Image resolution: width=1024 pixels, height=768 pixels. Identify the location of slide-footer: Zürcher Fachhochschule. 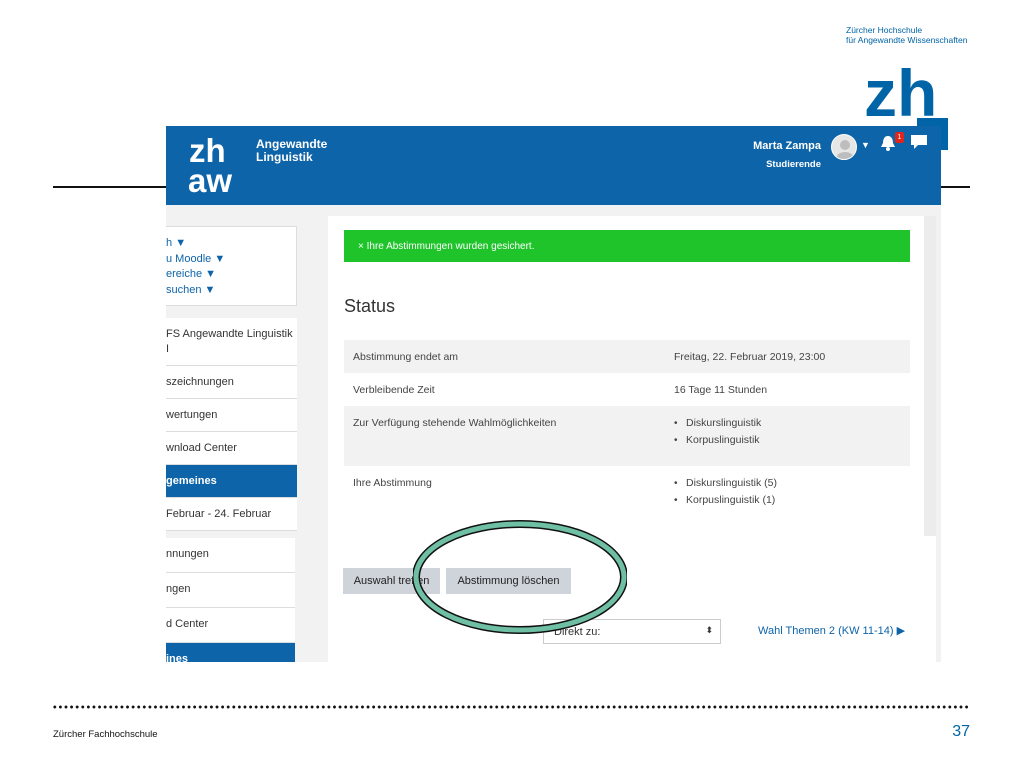
(105, 734).